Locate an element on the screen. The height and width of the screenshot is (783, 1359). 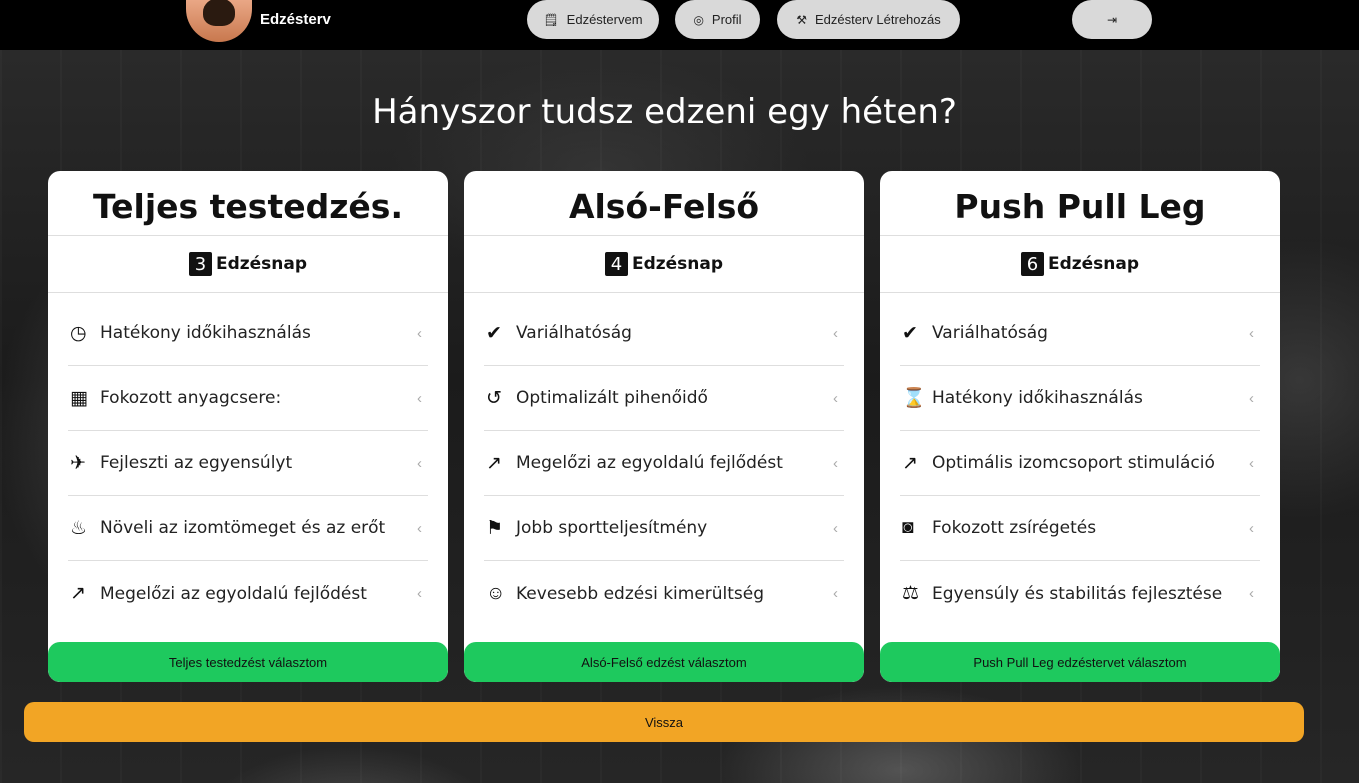
smile-icon: ☺ is located at coordinates (496, 593).